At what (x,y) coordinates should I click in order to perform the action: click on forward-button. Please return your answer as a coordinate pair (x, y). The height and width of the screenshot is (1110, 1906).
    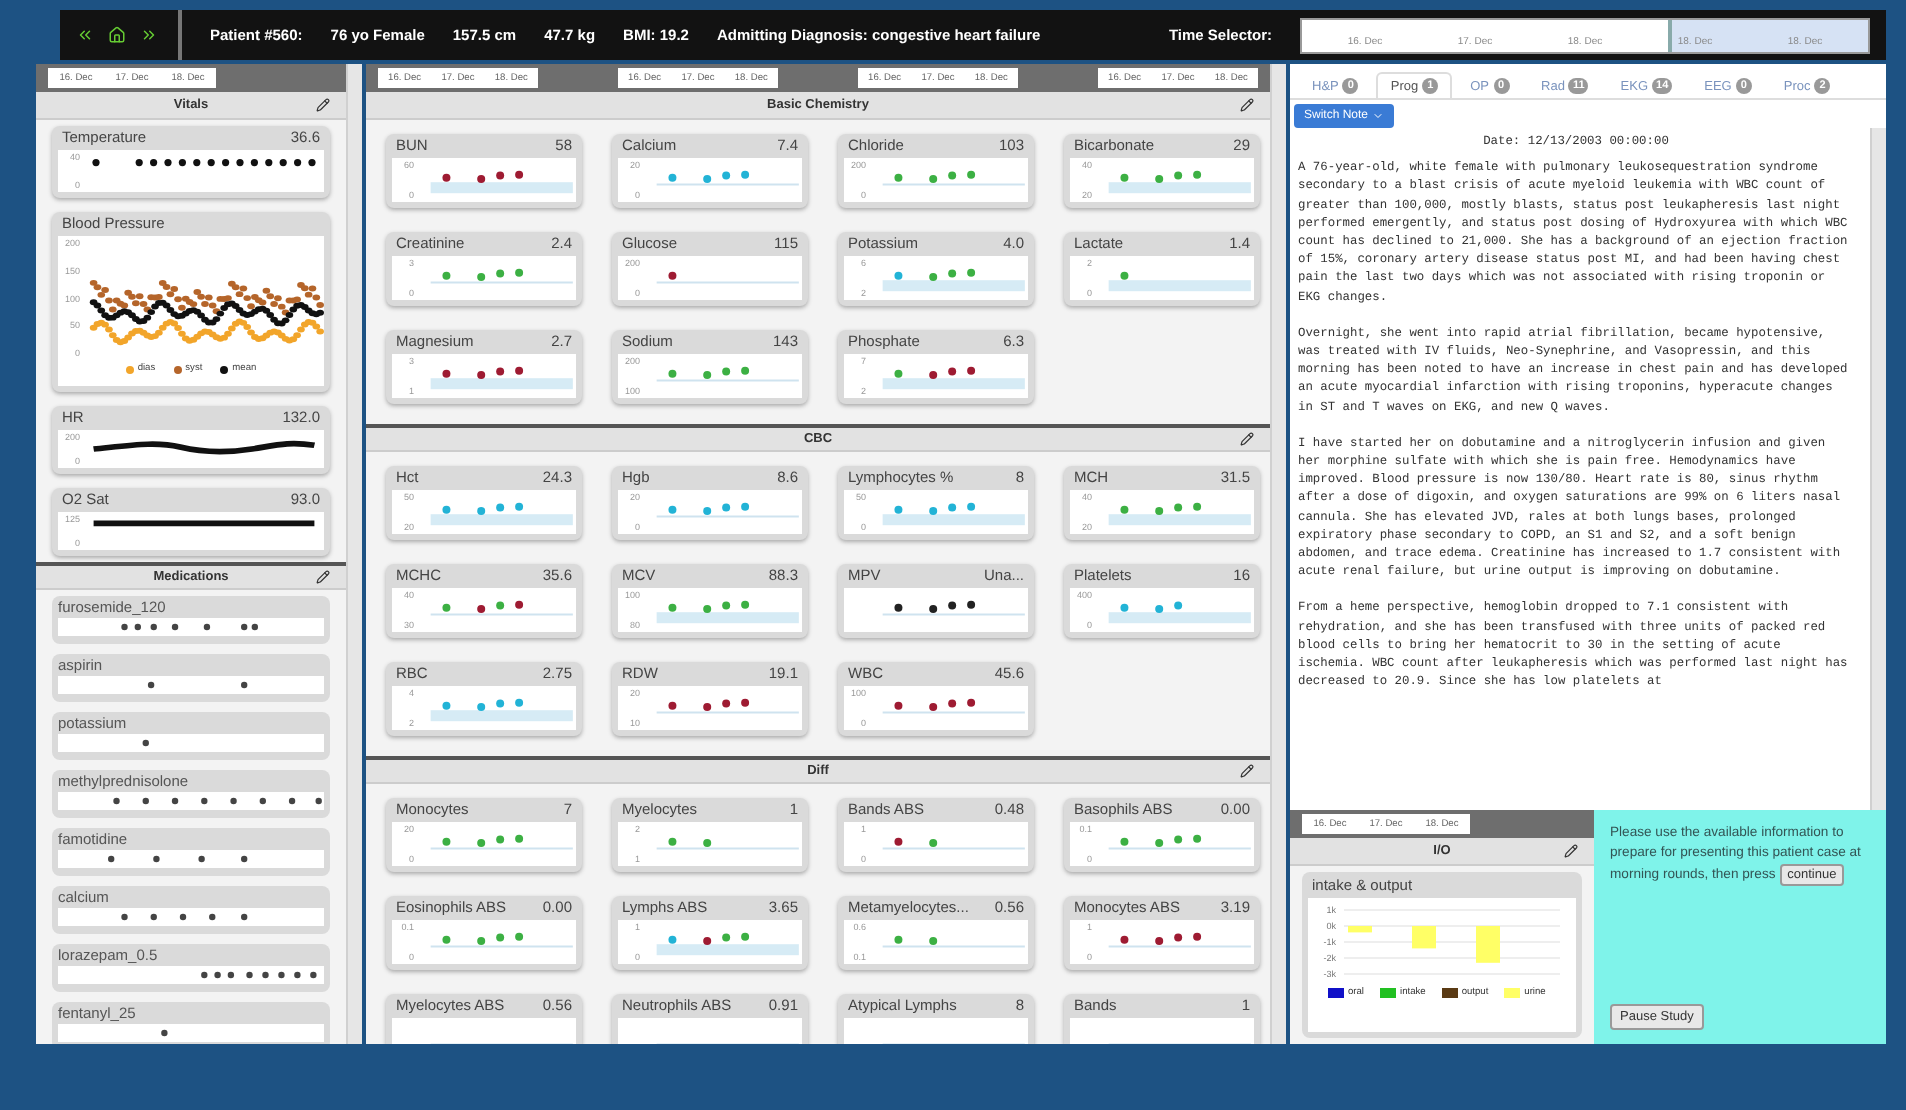
    Looking at the image, I should click on (149, 35).